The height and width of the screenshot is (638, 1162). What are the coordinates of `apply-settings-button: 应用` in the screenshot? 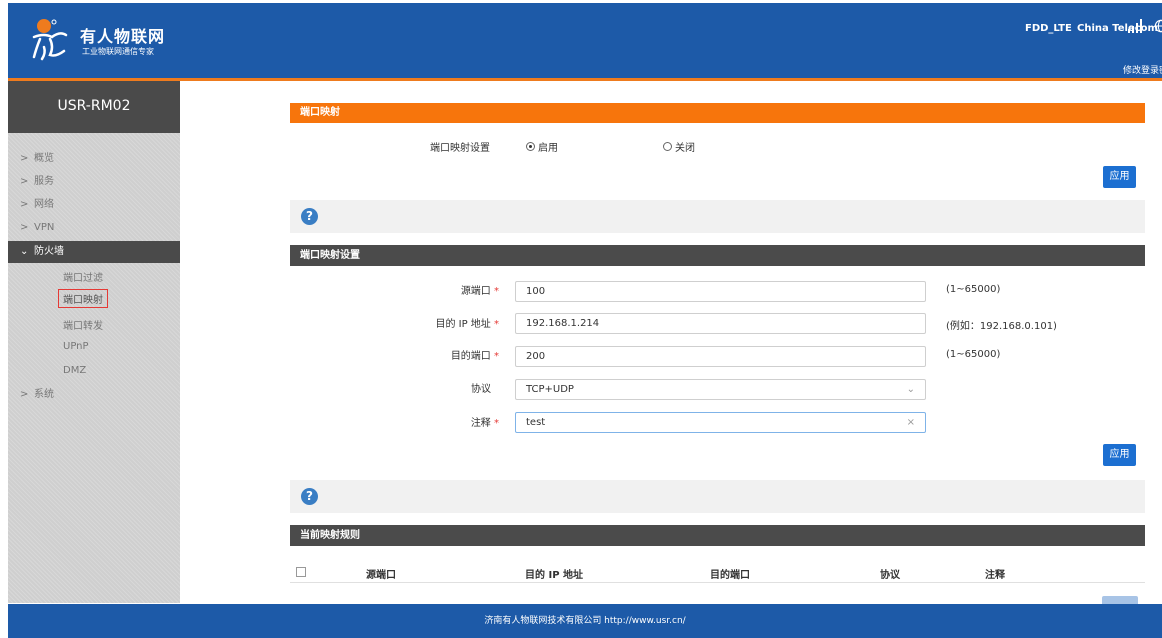 It's located at (1119, 455).